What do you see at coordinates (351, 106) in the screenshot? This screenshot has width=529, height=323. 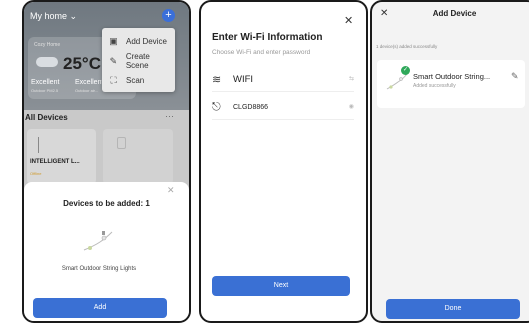 I see `eye-icon: ◉` at bounding box center [351, 106].